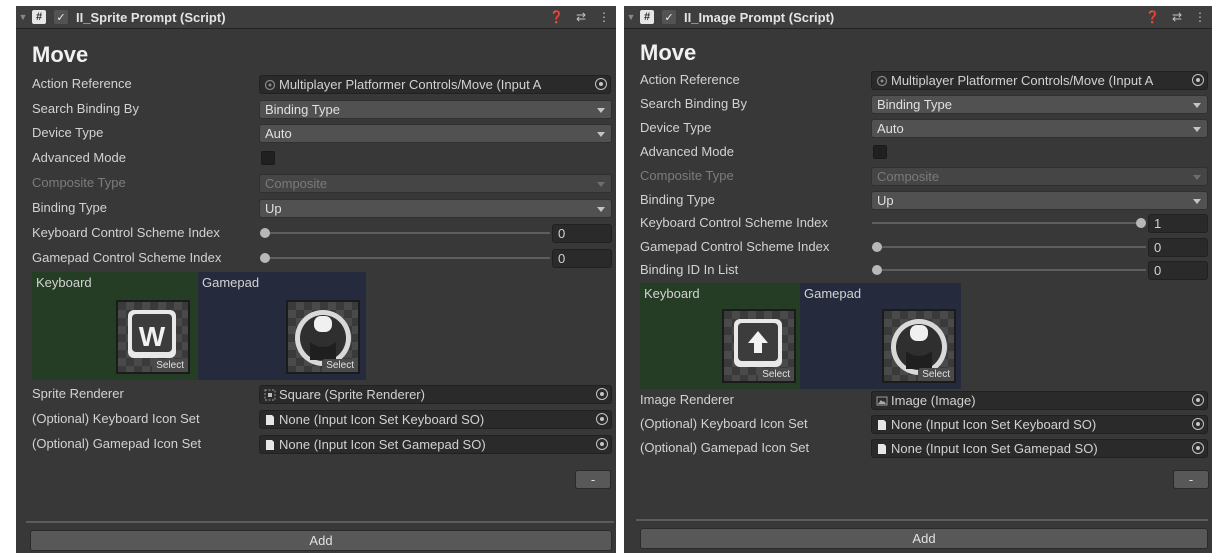 Image resolution: width=1212 pixels, height=553 pixels. I want to click on advanced-mode-label: Advanced Mode, so click(687, 151).